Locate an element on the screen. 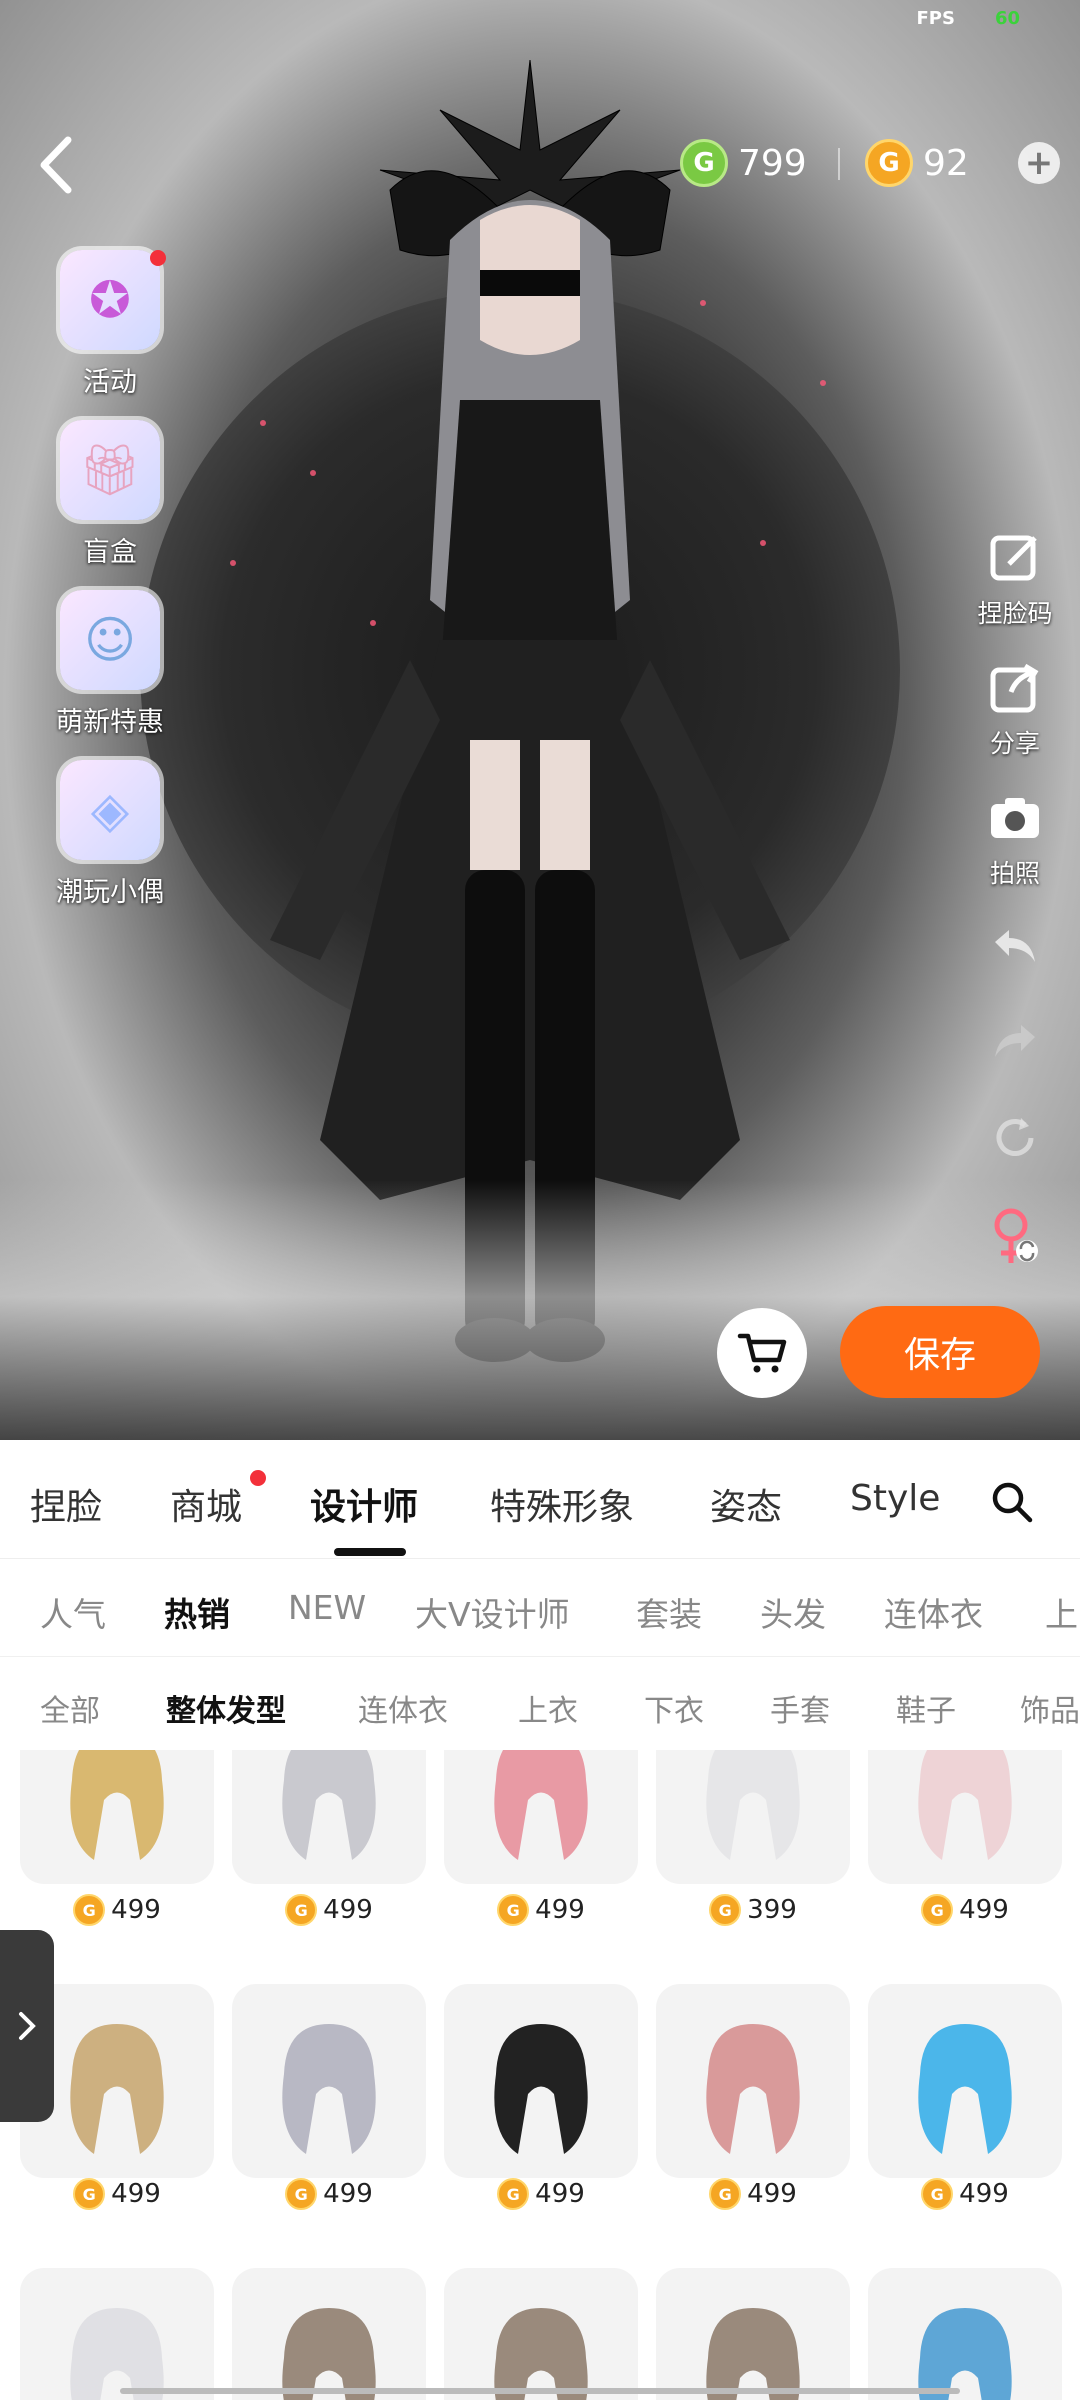 This screenshot has height=2400, width=1080. sort-subtab-bar: 人气 热销 NEW 大V设计师 套装 头发 连体衣 上 is located at coordinates (540, 1608).